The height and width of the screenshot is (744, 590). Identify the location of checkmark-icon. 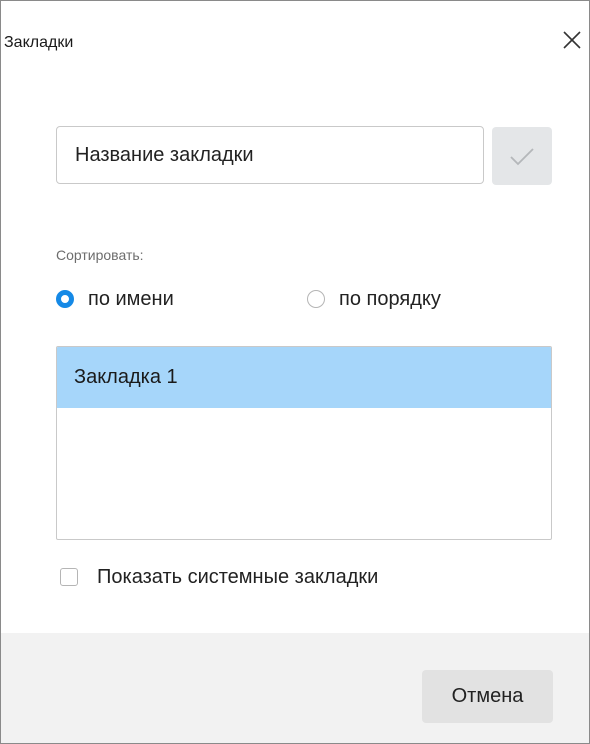
(522, 157).